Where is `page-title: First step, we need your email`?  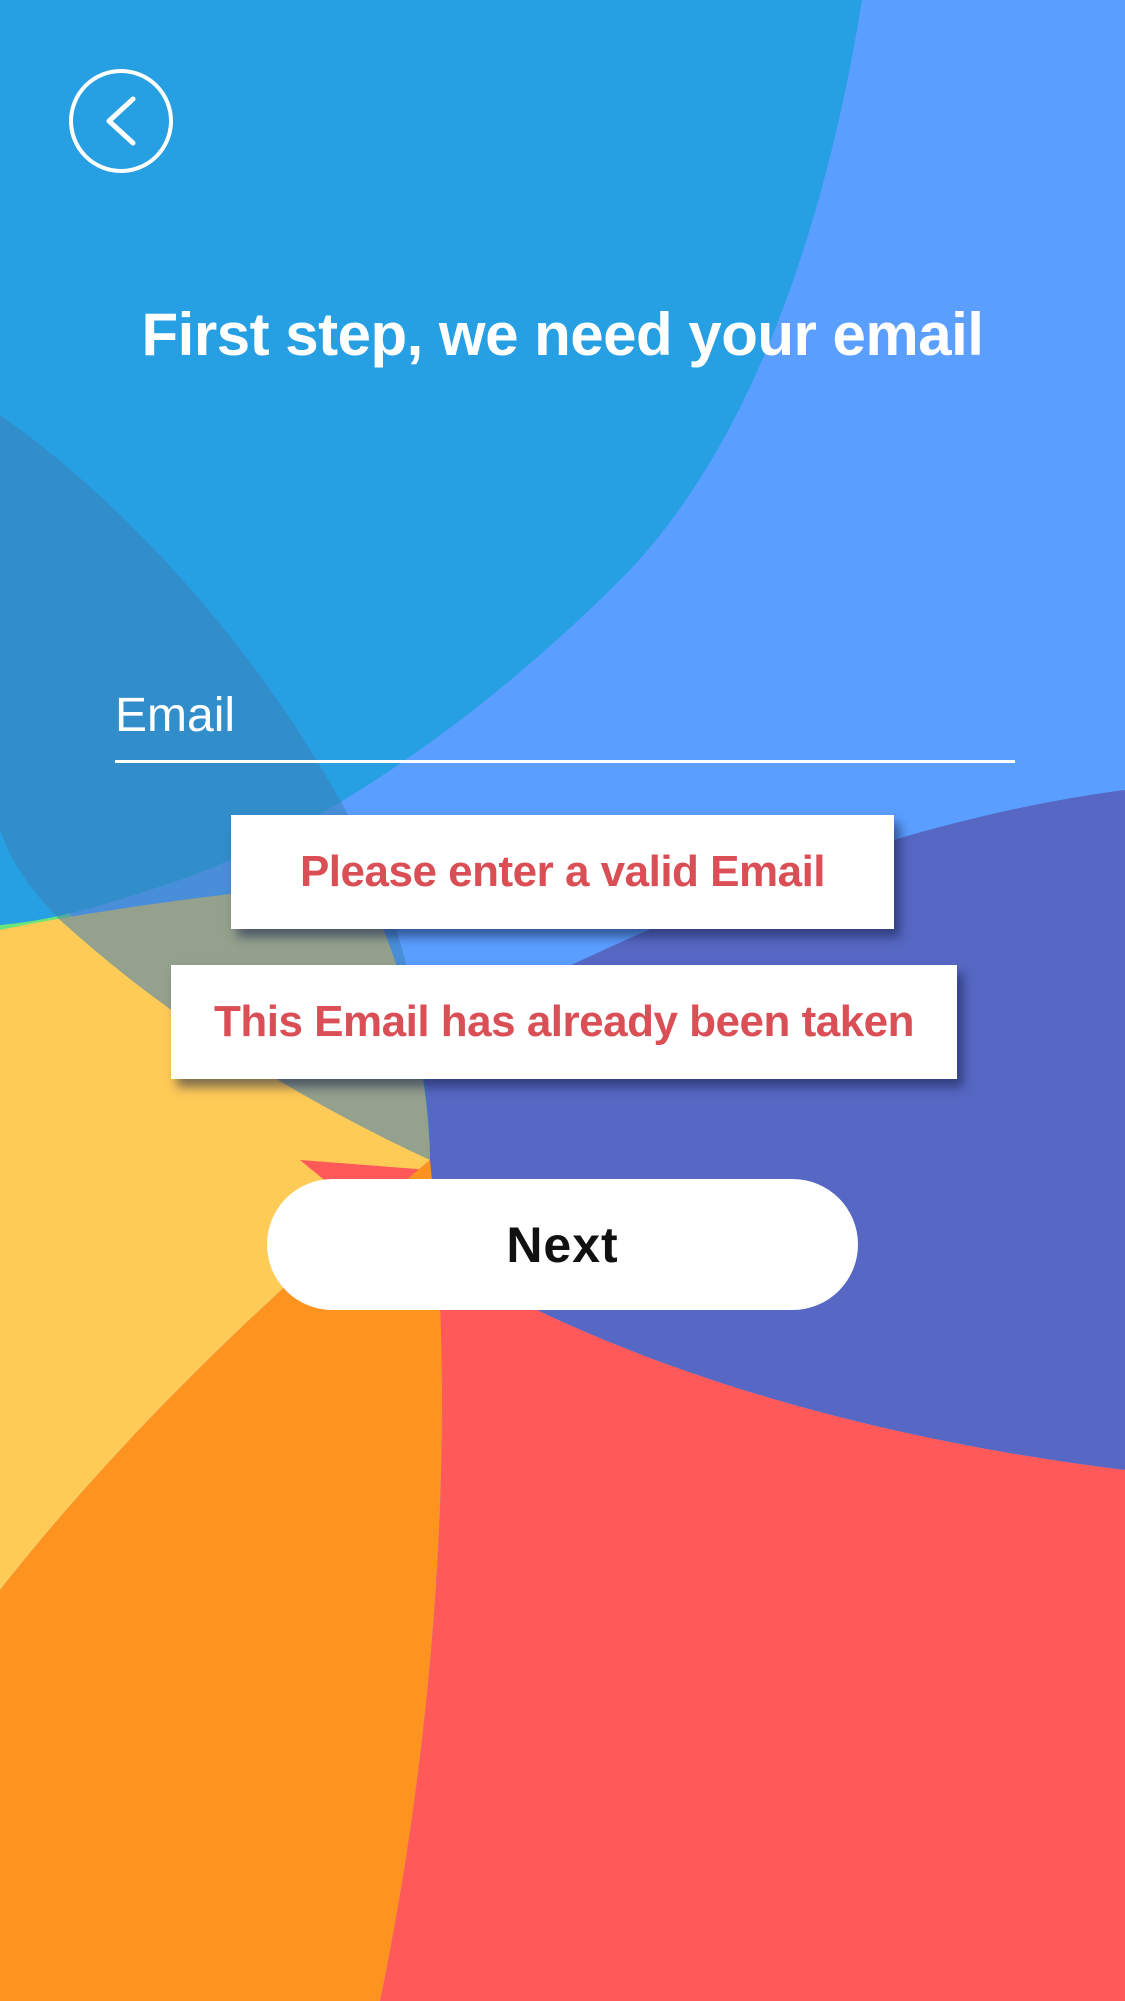 page-title: First step, we need your email is located at coordinates (562, 334).